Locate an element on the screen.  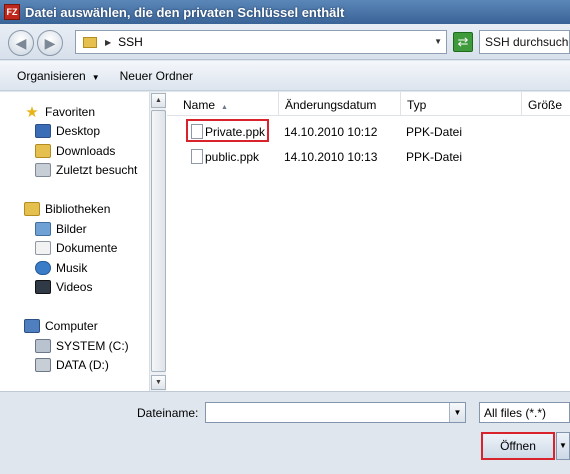
forward-button: ▶ is located at coordinates (50, 43).